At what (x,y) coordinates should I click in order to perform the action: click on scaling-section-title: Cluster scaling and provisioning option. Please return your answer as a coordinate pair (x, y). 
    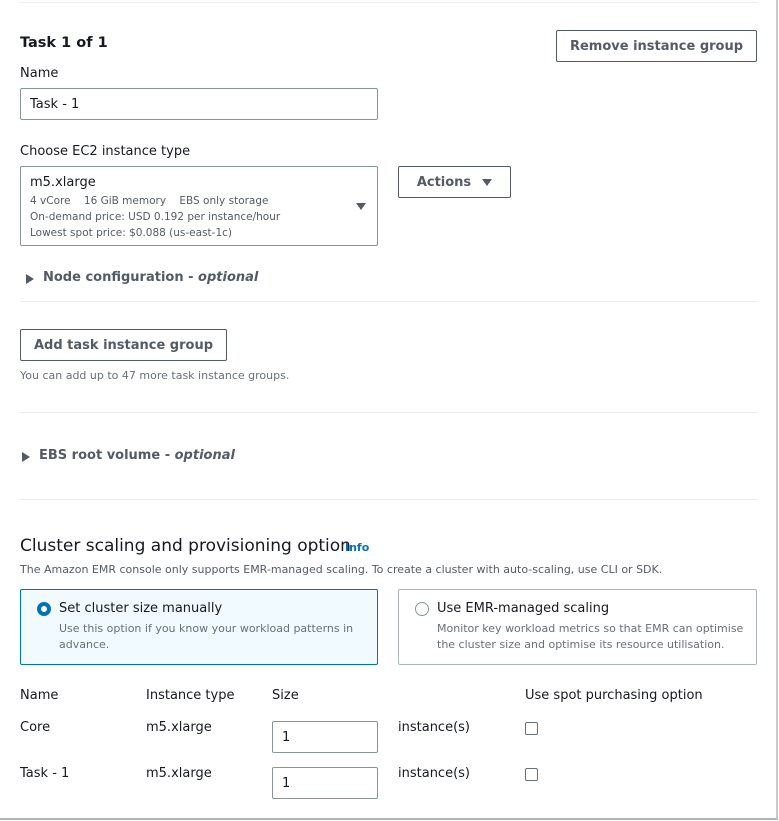
    Looking at the image, I should click on (185, 546).